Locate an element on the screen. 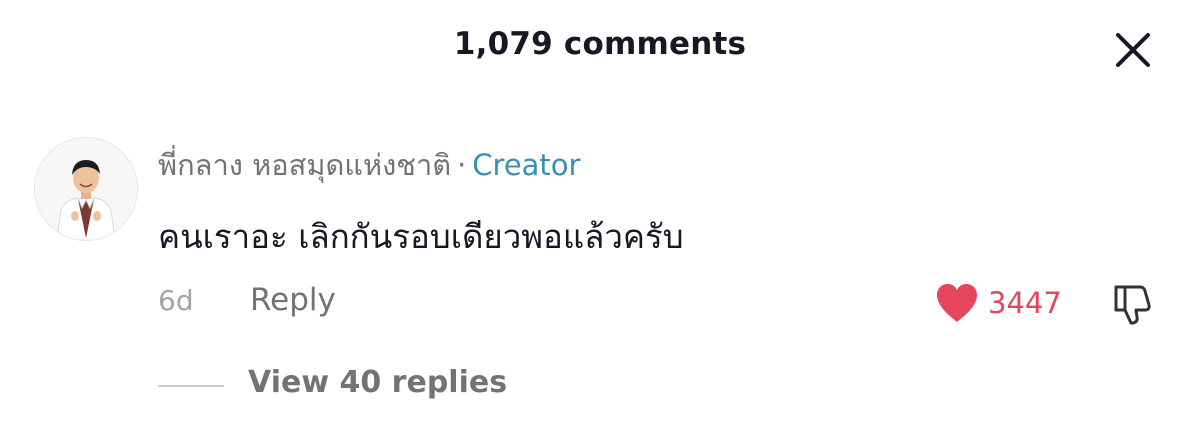  avatar is located at coordinates (86, 189).